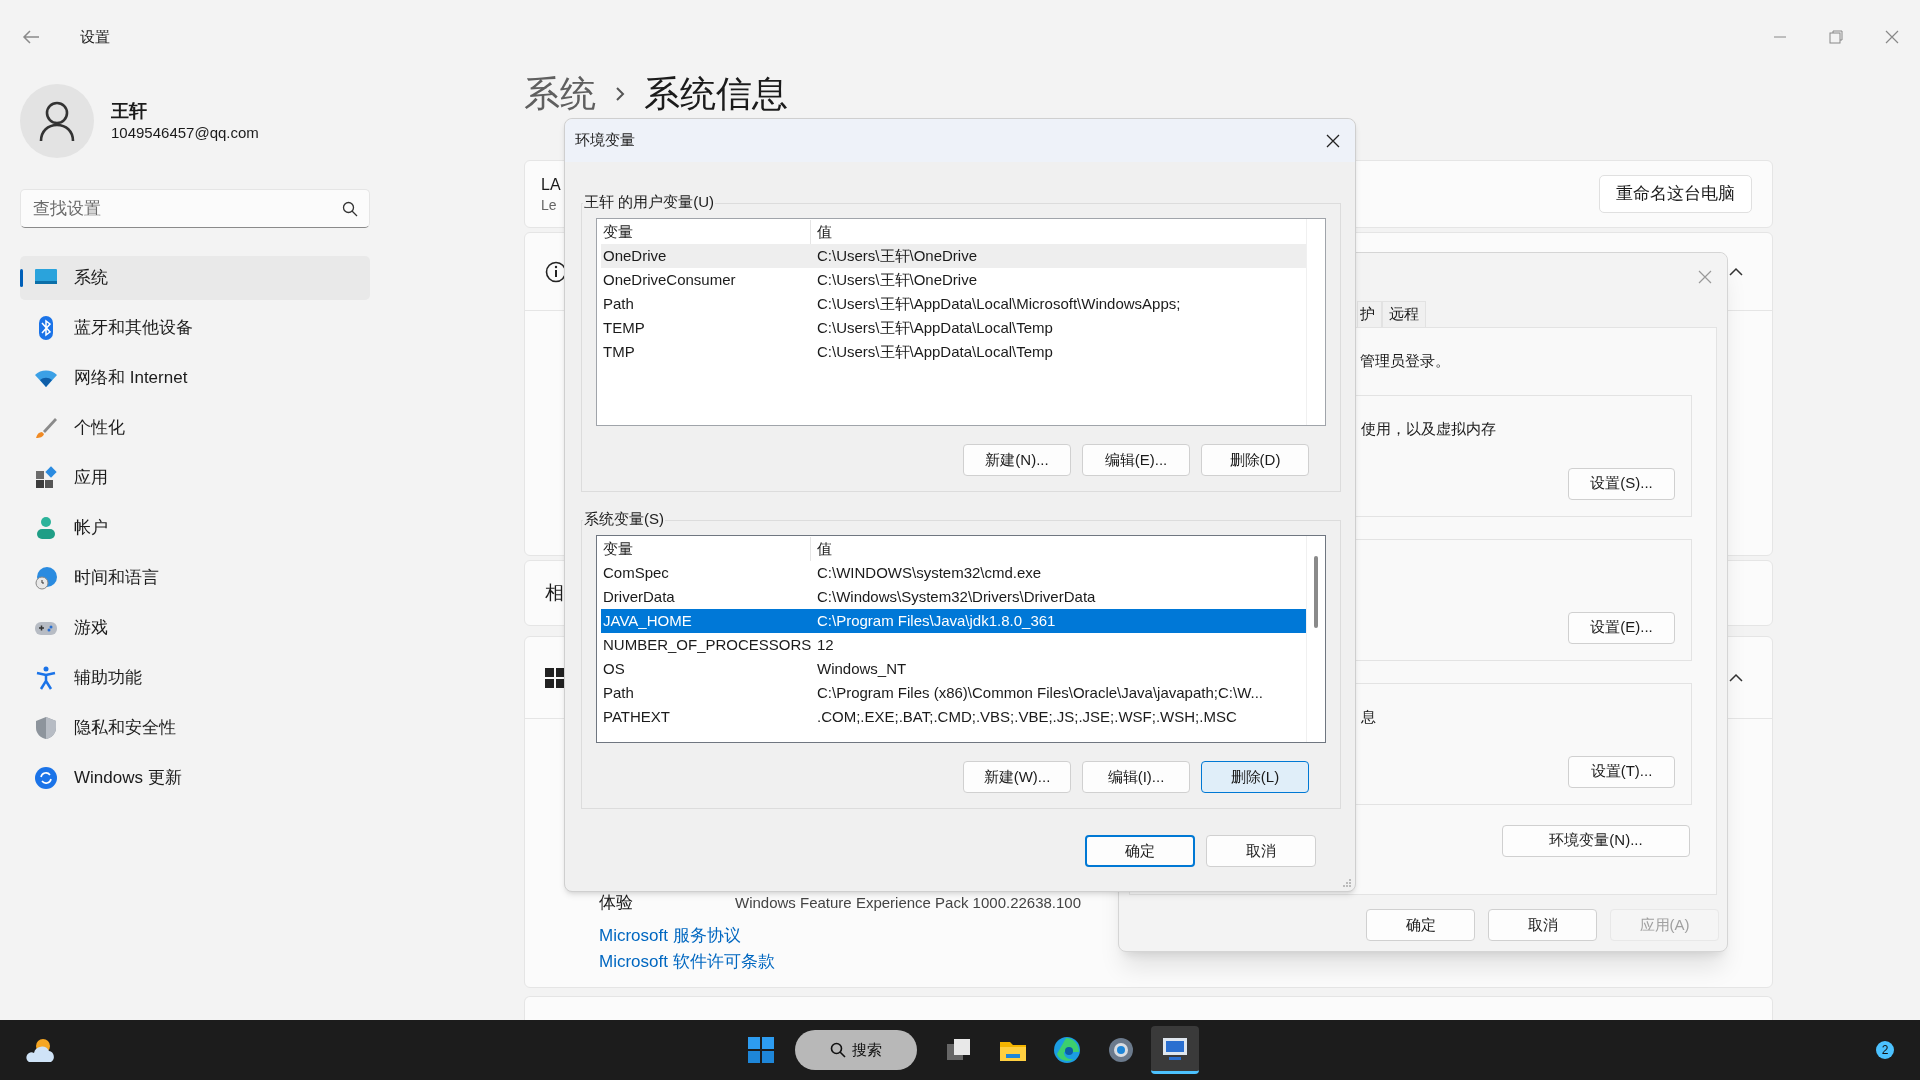  I want to click on list-row: JAVA_HOME C:\Program Files\Java\jdk1.8.0_361, so click(953, 621).